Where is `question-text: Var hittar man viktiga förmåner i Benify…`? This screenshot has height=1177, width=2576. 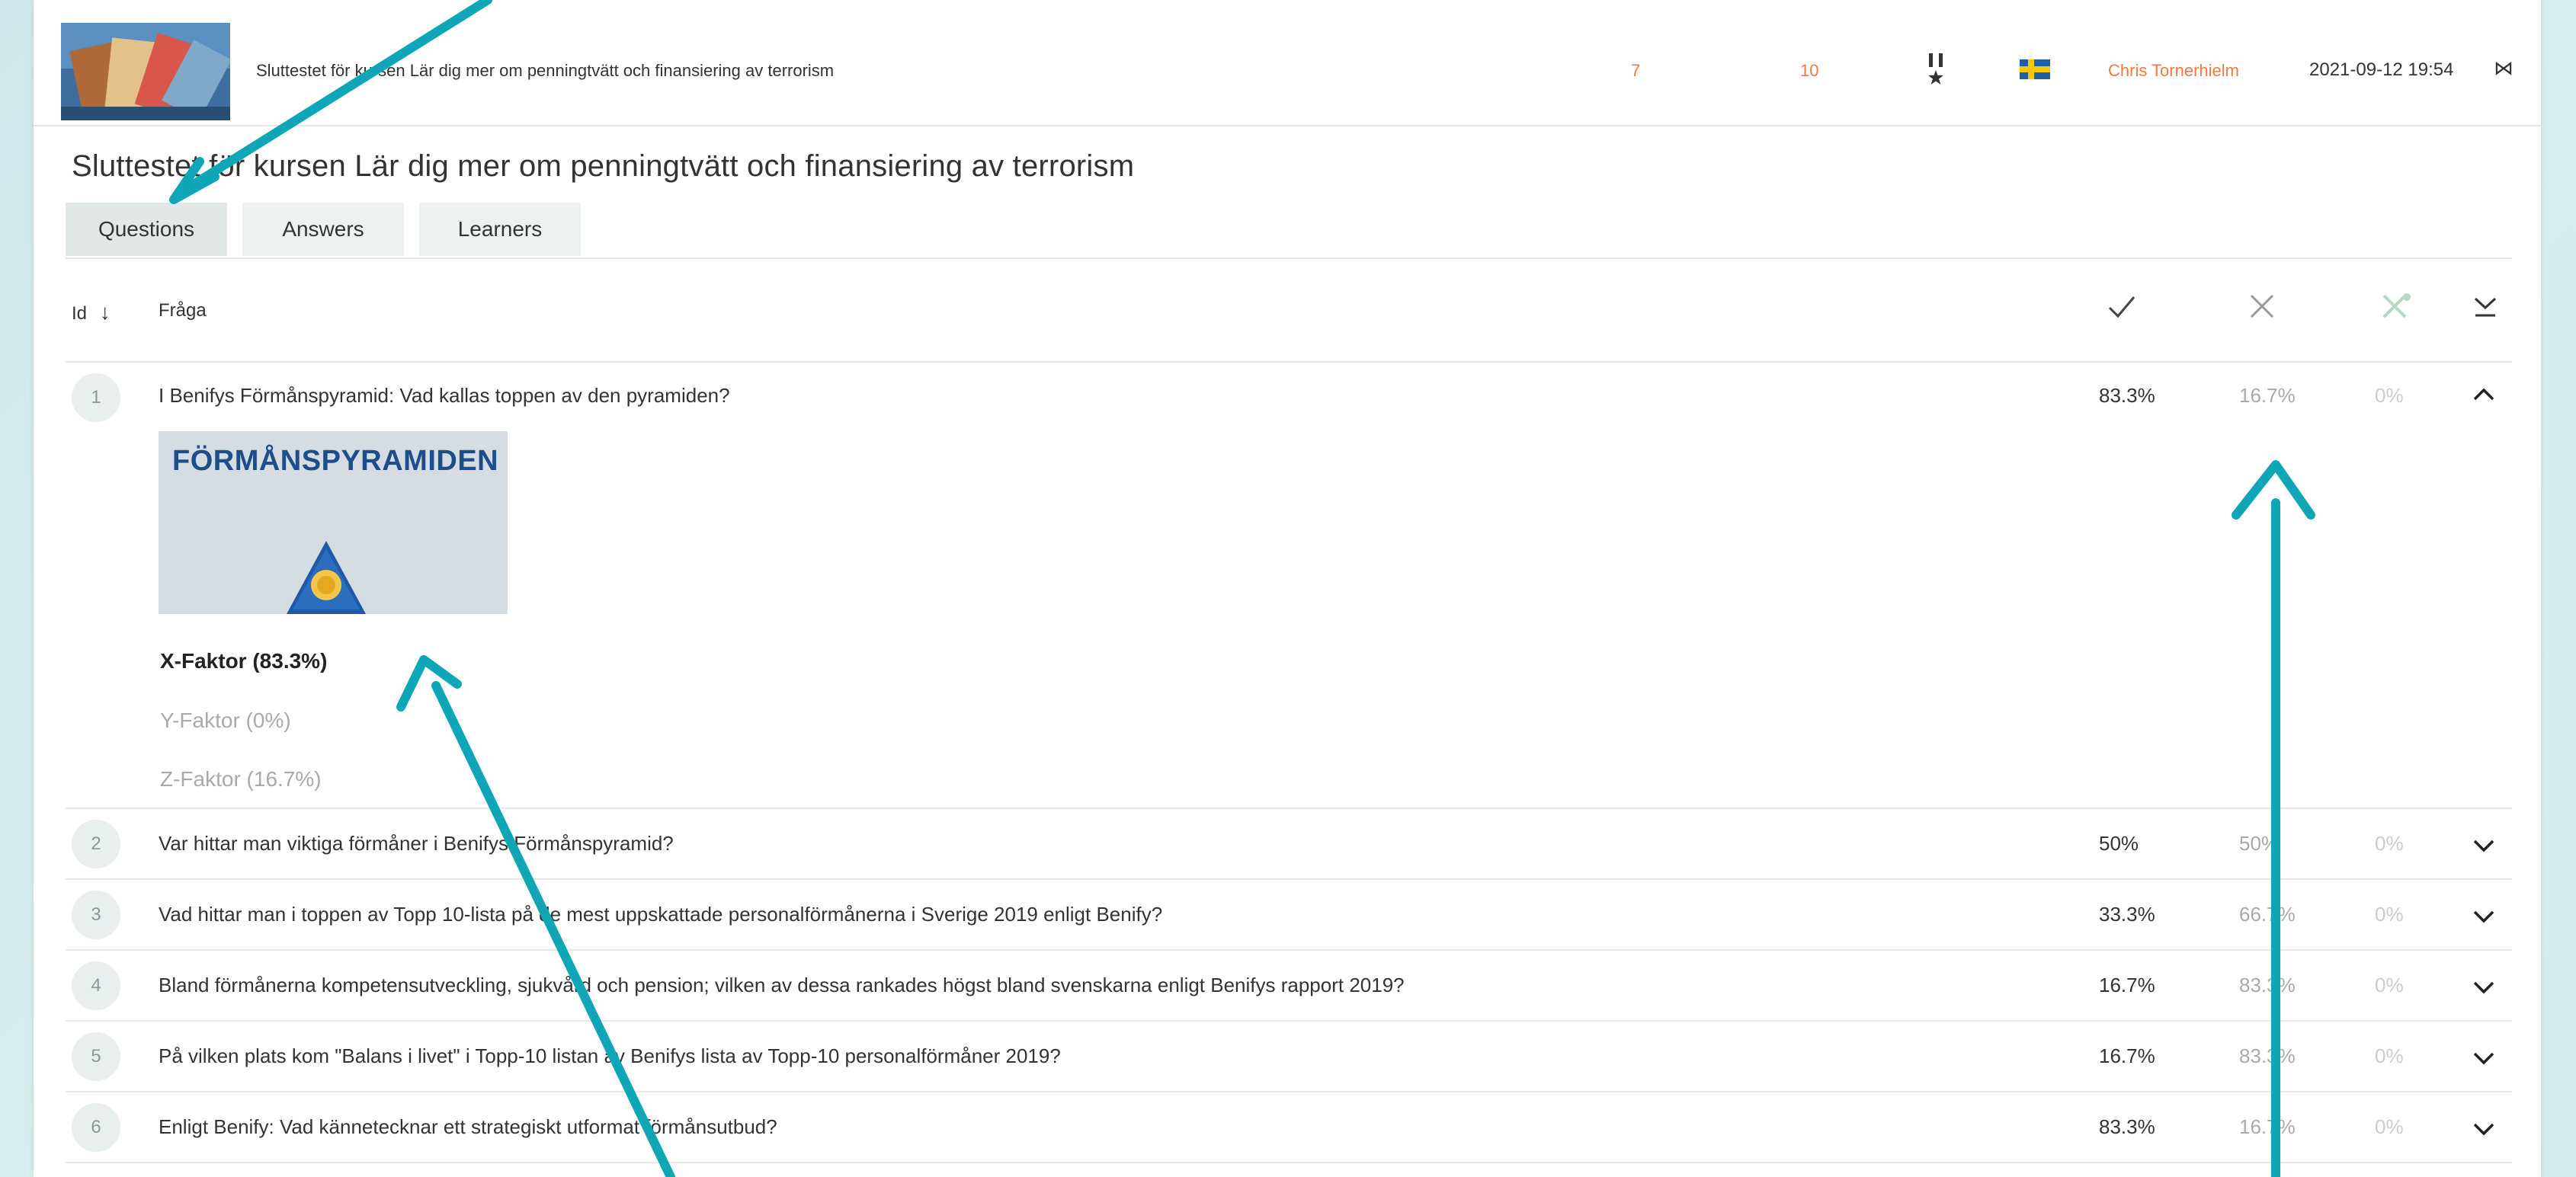
question-text: Var hittar man viktiga förmåner i Benify… is located at coordinates (416, 844).